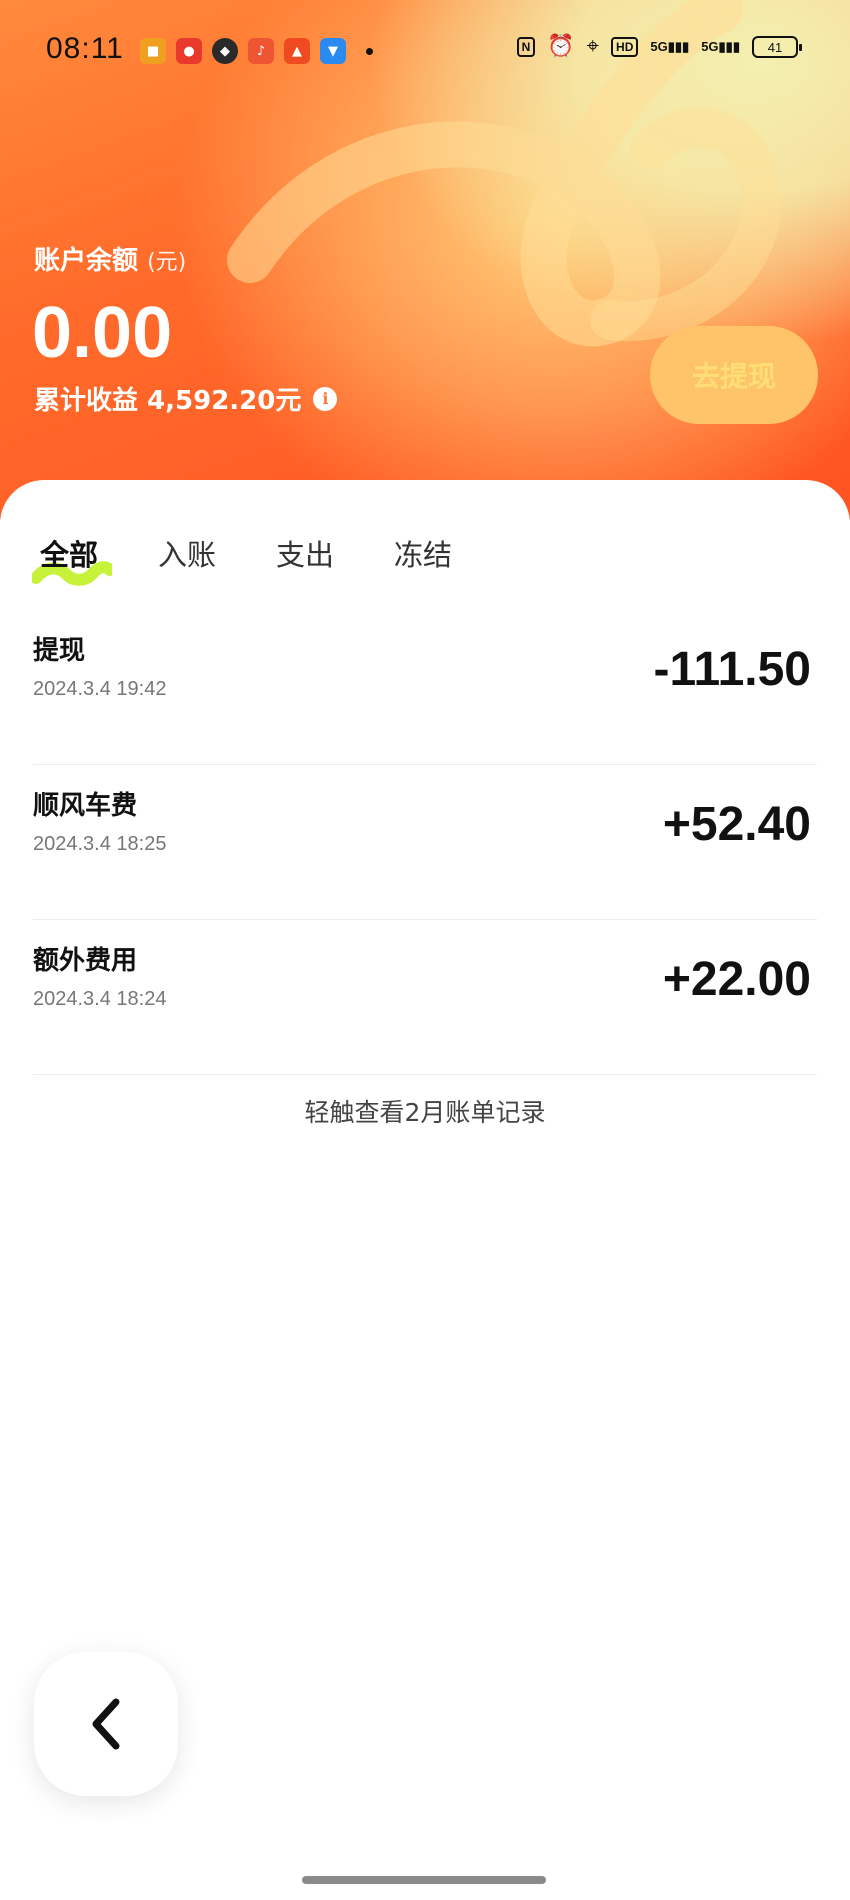 The width and height of the screenshot is (850, 1900). Describe the element at coordinates (167, 262) in the screenshot. I see `balance-unit: (元)` at that location.